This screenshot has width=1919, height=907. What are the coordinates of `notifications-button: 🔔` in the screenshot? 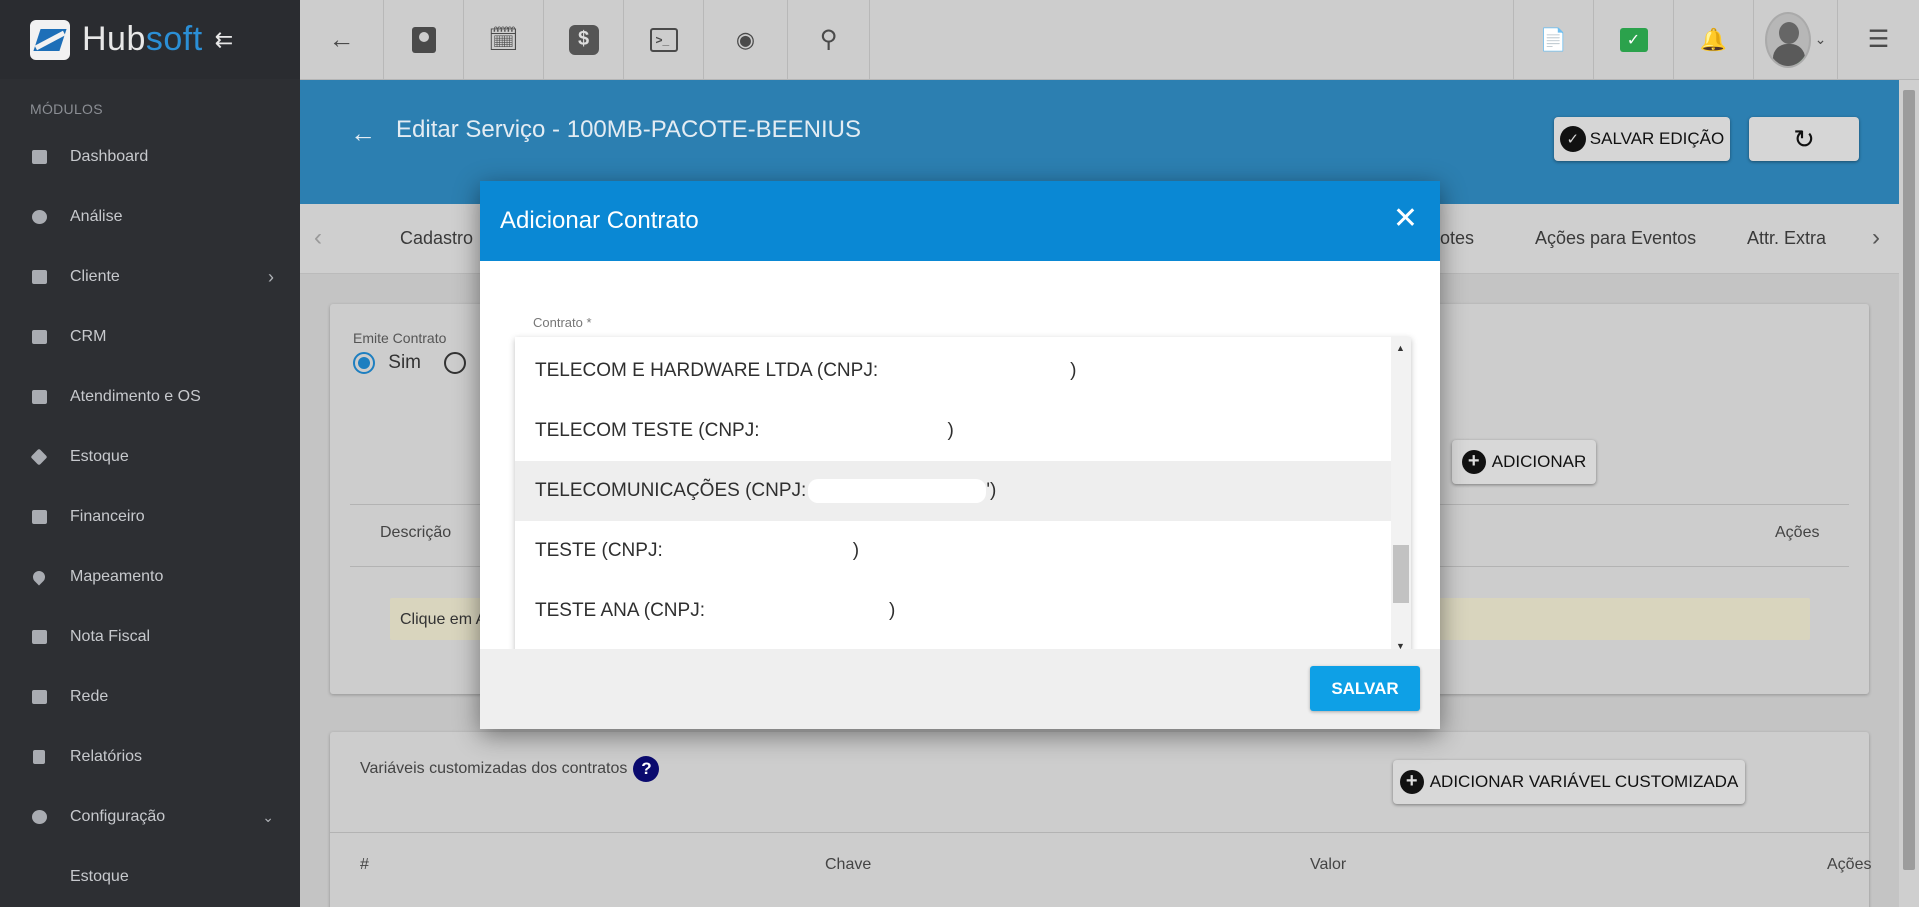 It's located at (1713, 39).